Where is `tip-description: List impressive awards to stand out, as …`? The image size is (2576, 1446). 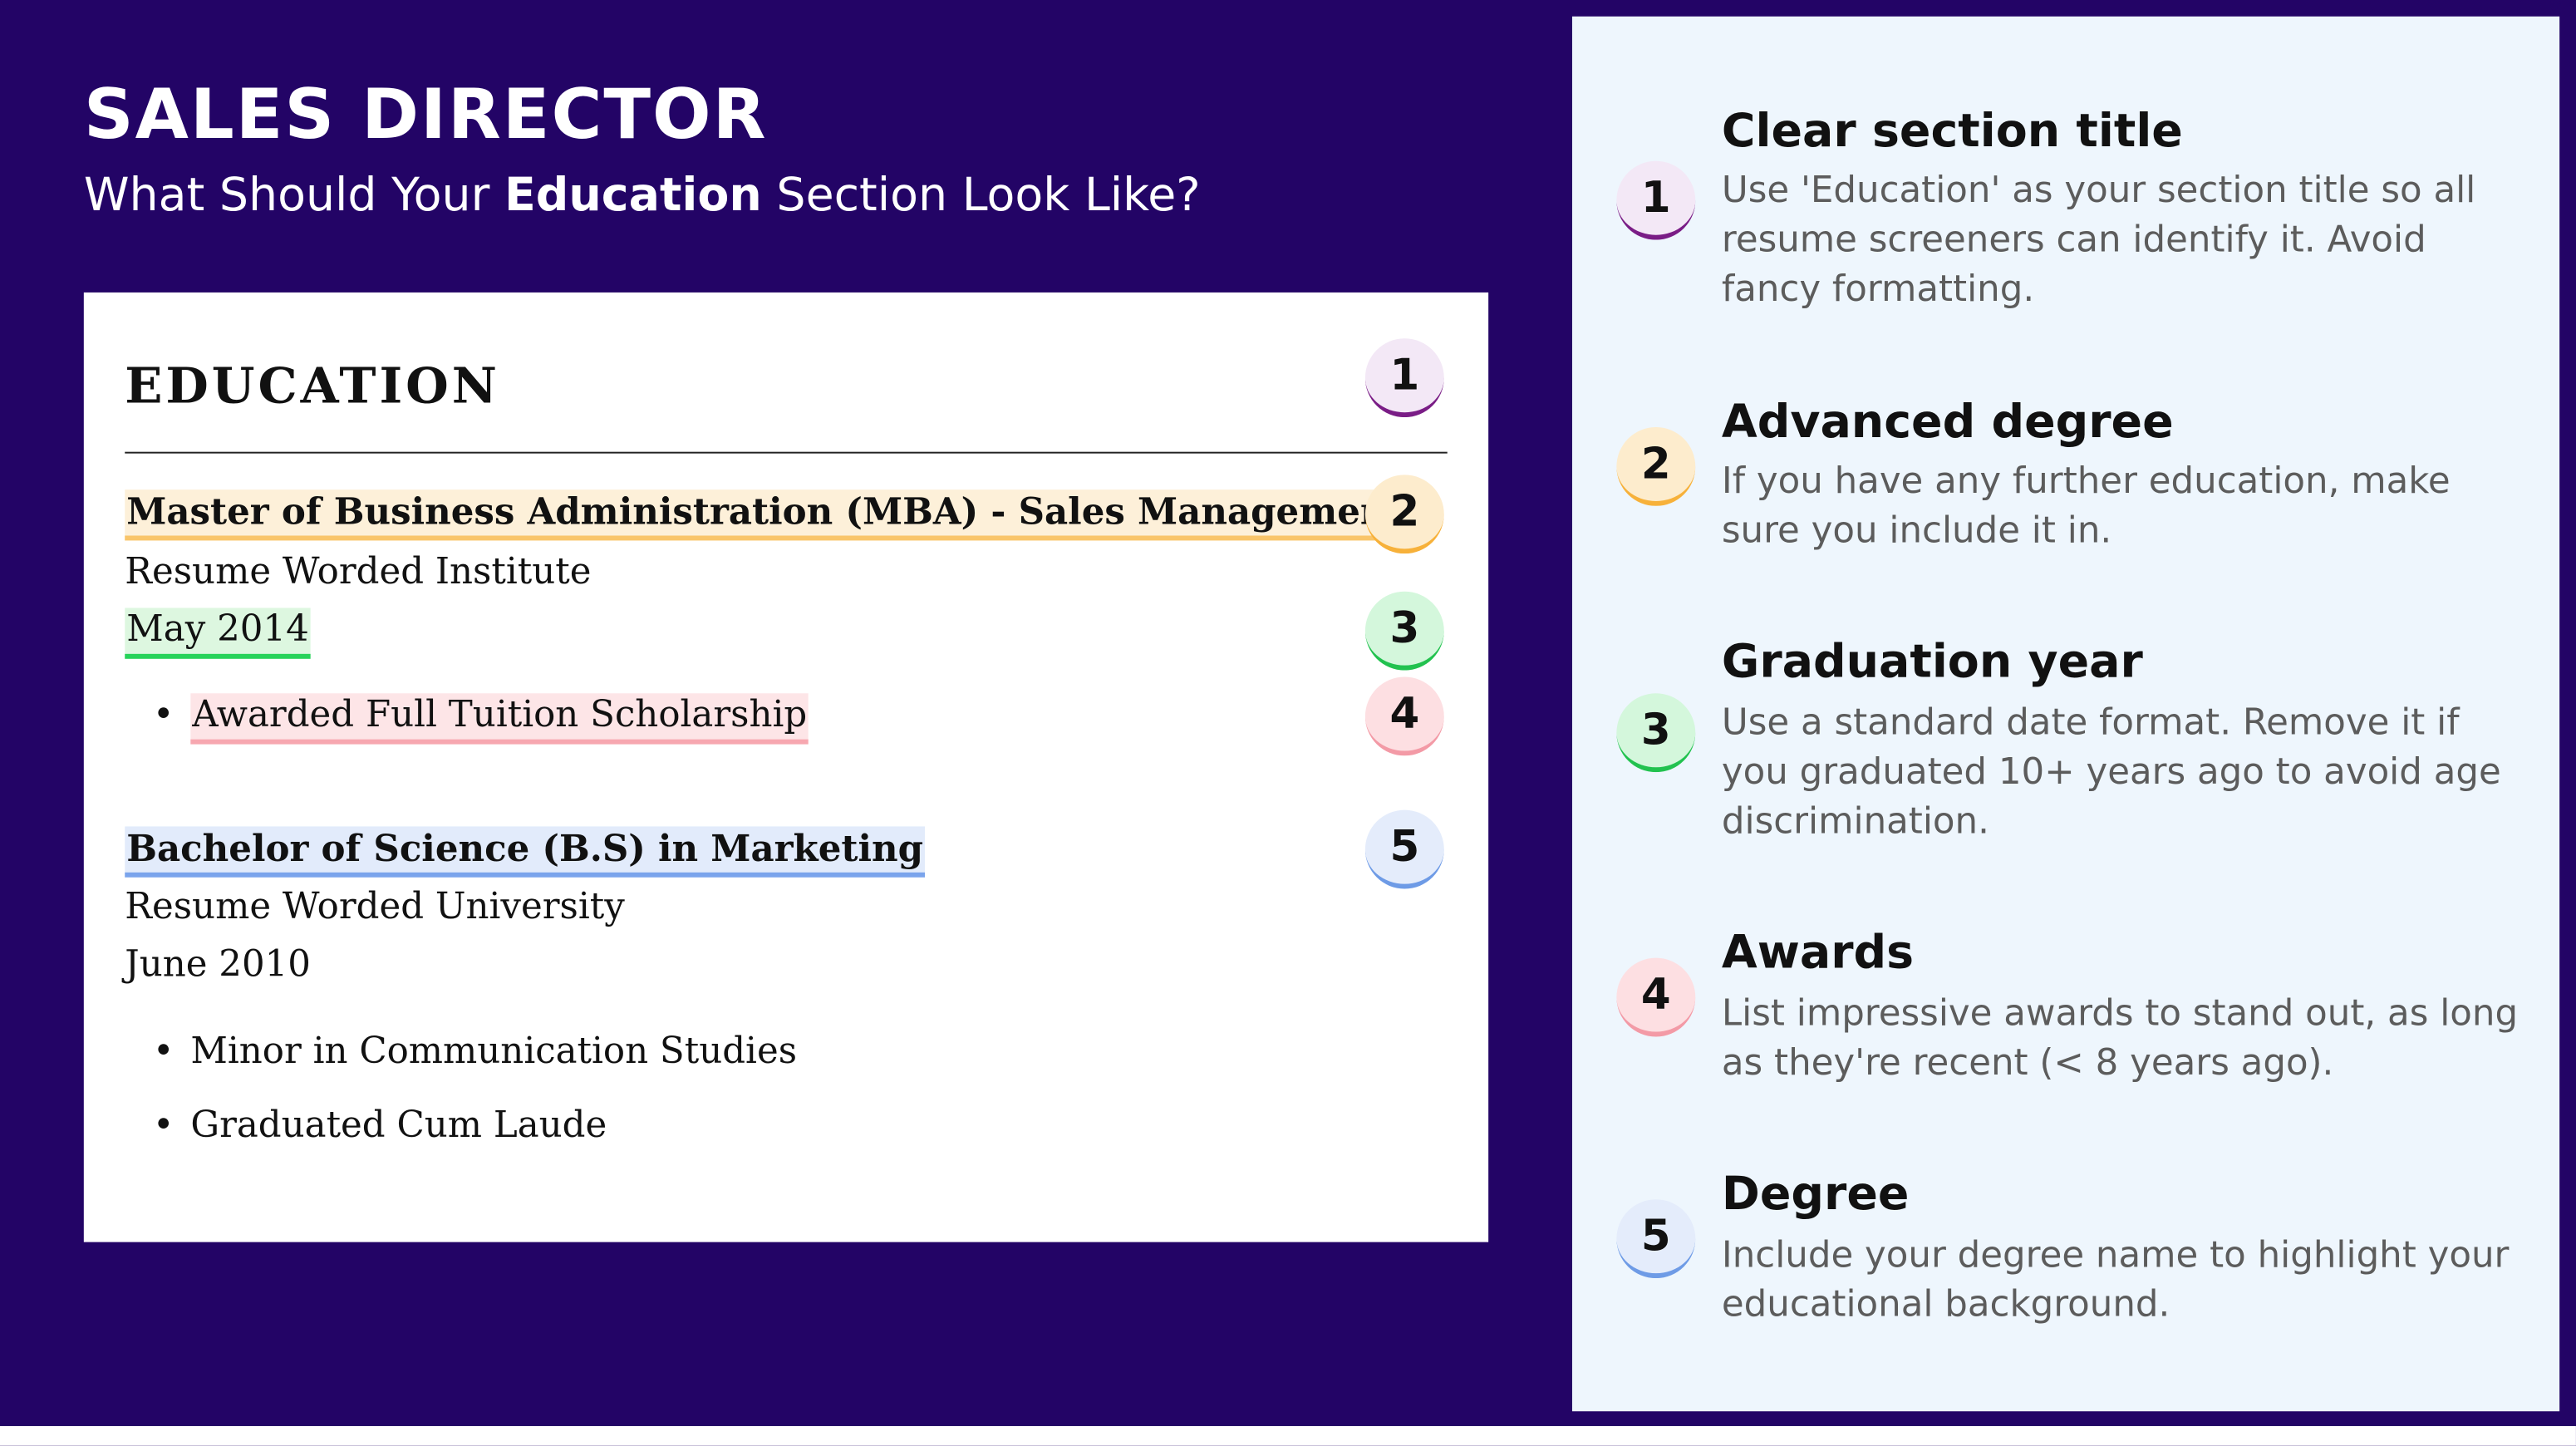 tip-description: List impressive awards to stand out, as … is located at coordinates (2120, 1039).